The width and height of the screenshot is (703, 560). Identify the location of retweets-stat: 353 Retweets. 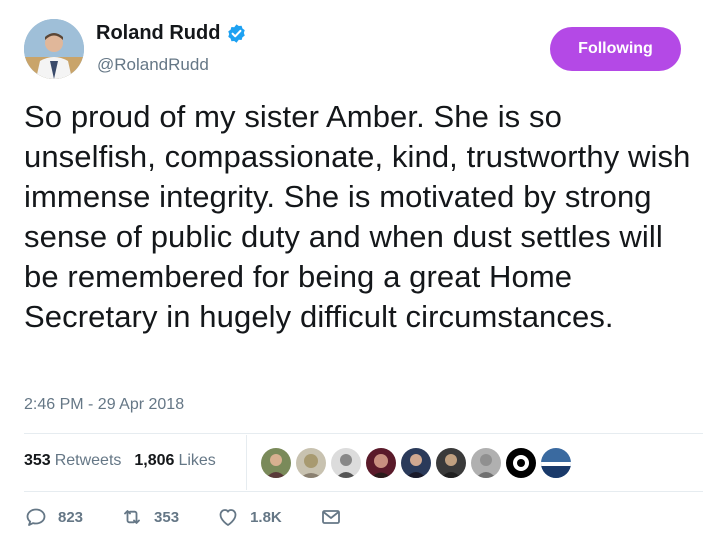
(72, 461).